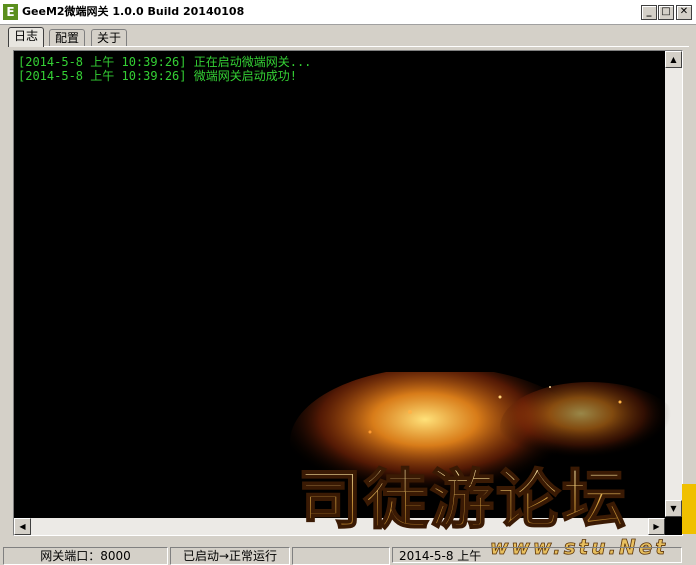 The image size is (696, 565). What do you see at coordinates (339, 526) in the screenshot?
I see `horizontal-scrollbar: ◀ ▶` at bounding box center [339, 526].